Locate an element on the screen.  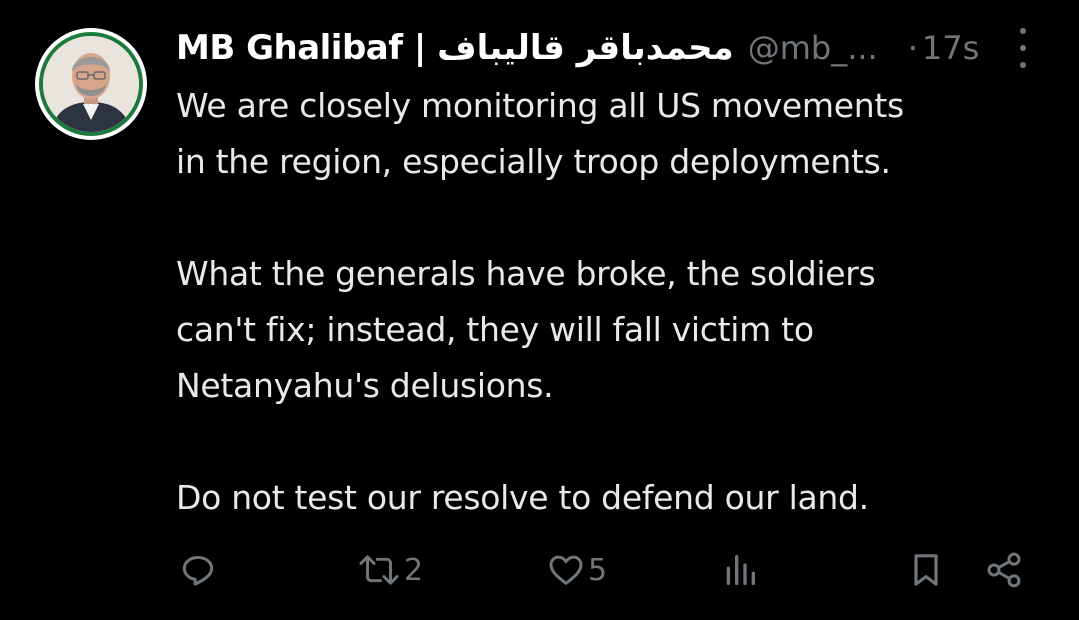
retweet-button: 2 is located at coordinates (389, 570).